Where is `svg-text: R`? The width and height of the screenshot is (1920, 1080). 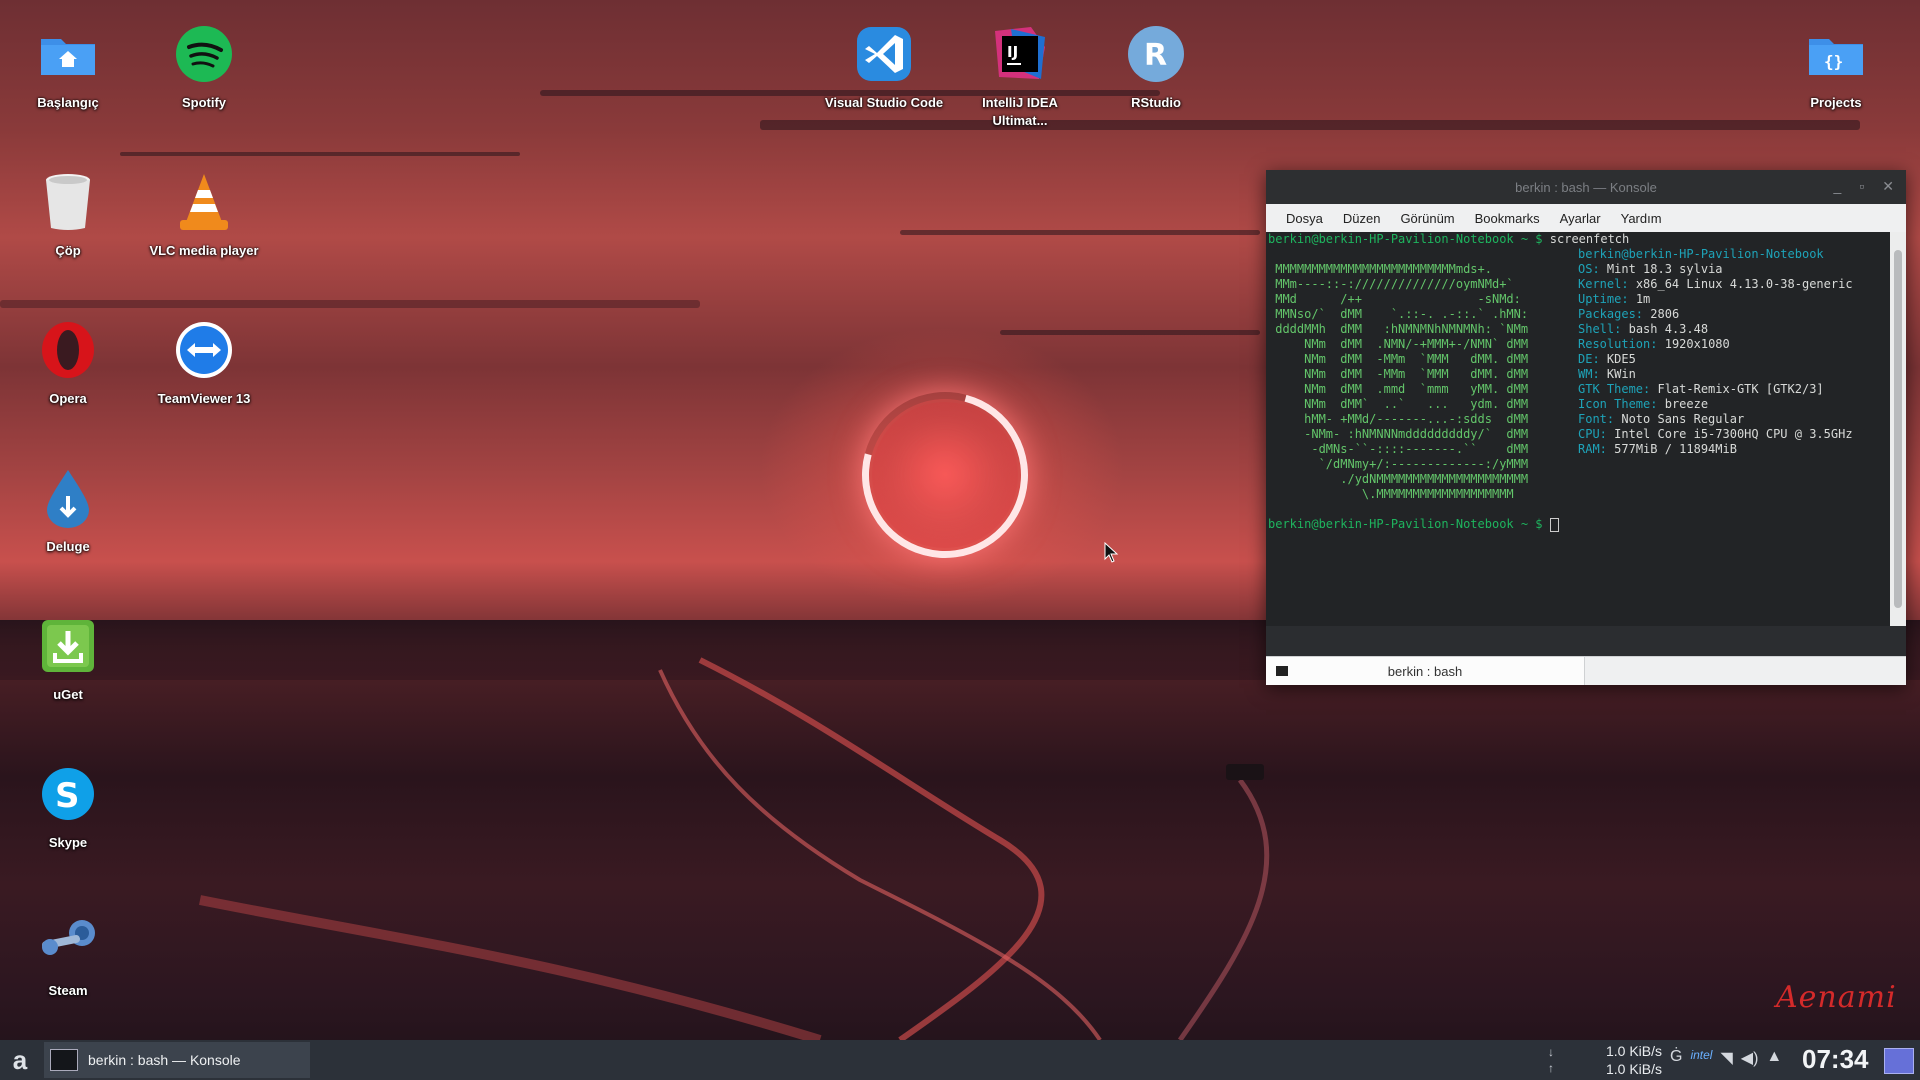
svg-text: R is located at coordinates (1155, 55).